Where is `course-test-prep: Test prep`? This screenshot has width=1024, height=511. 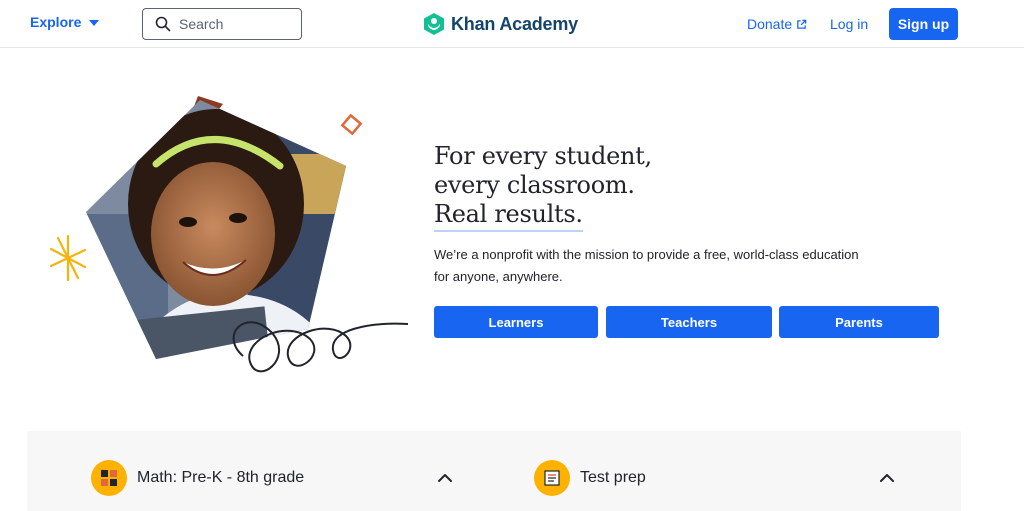
course-test-prep: Test prep is located at coordinates (590, 478).